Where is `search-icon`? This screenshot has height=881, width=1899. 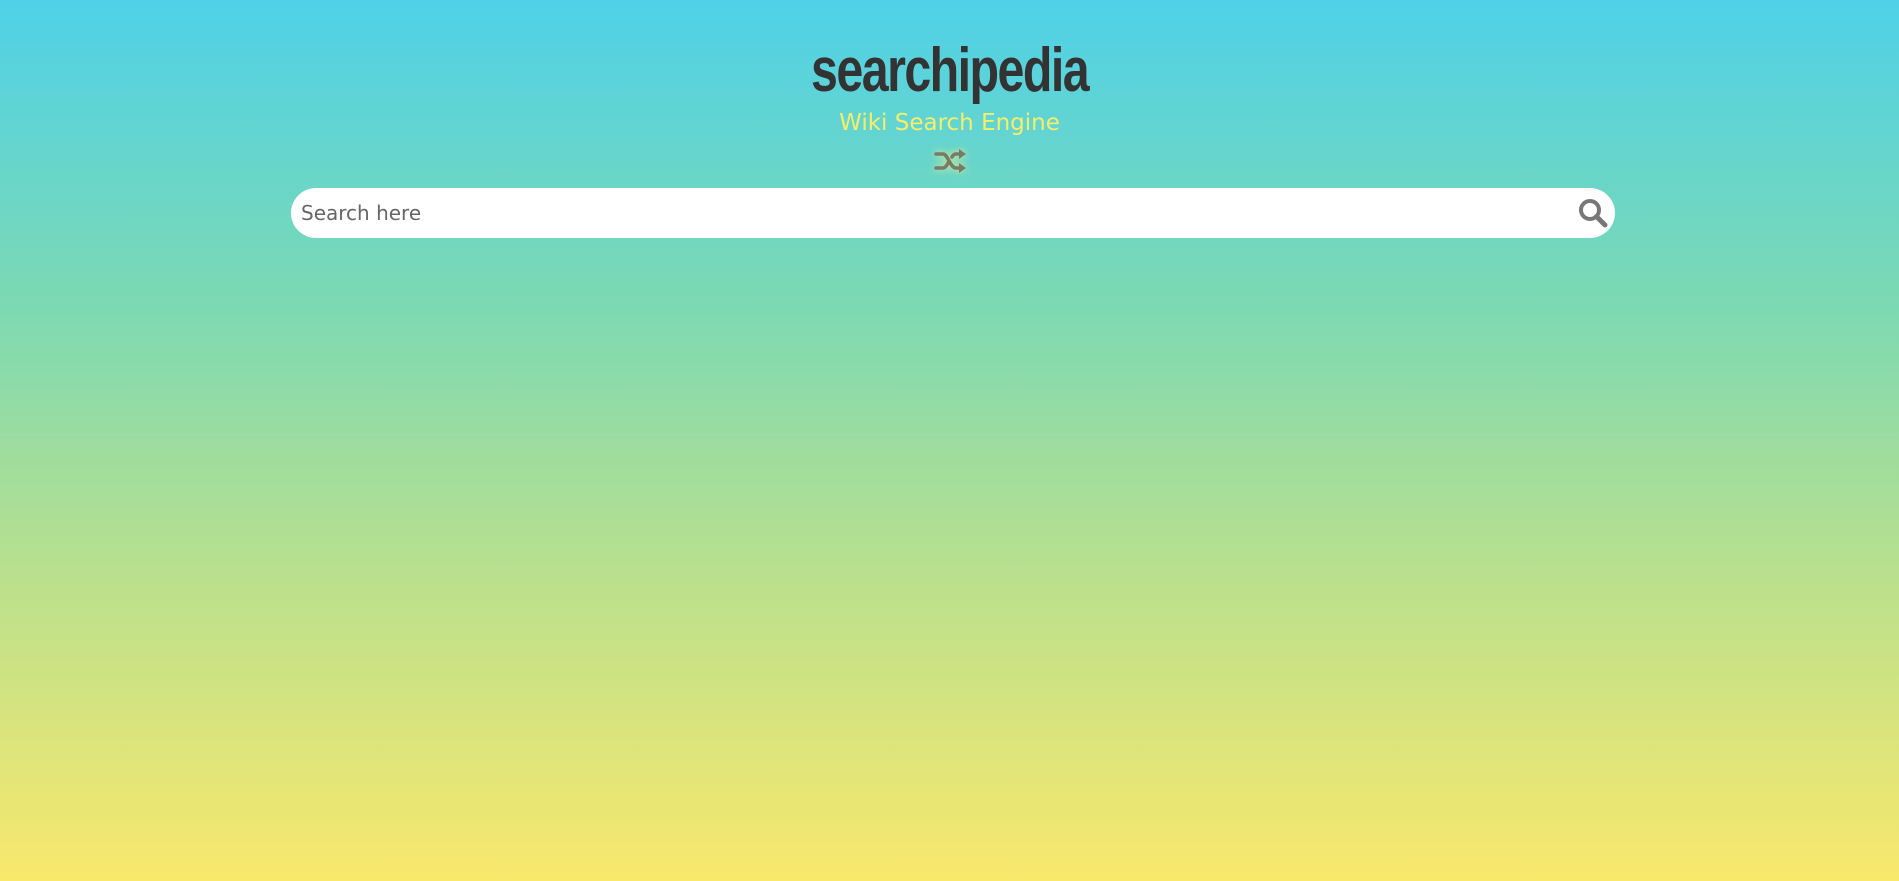 search-icon is located at coordinates (1593, 213).